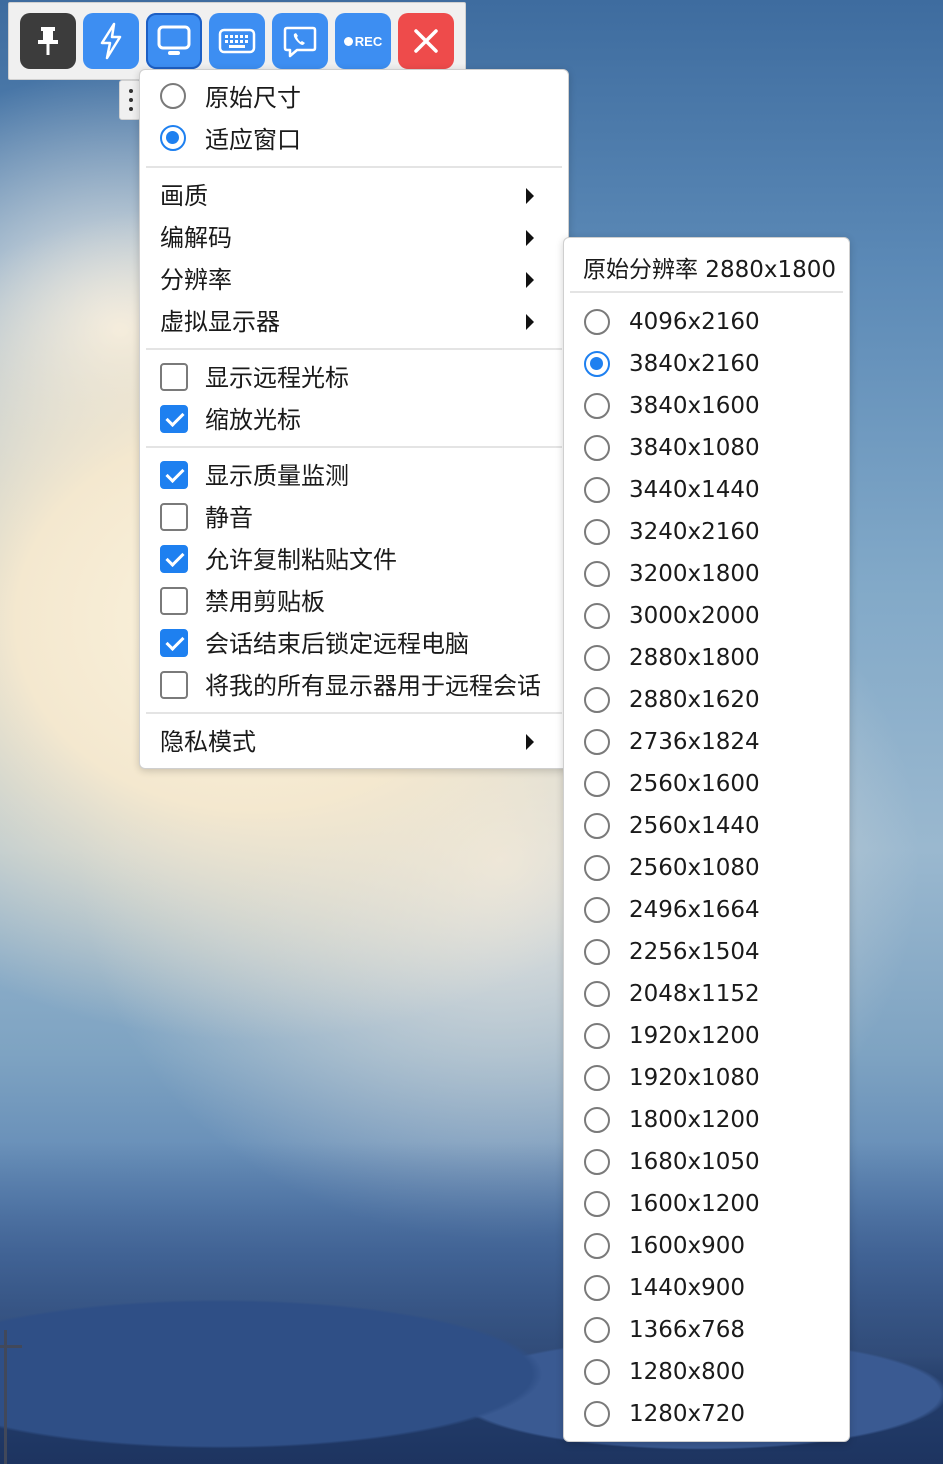 The width and height of the screenshot is (943, 1464). Describe the element at coordinates (706, 1330) in the screenshot. I see `resolution-option: 1366x768` at that location.